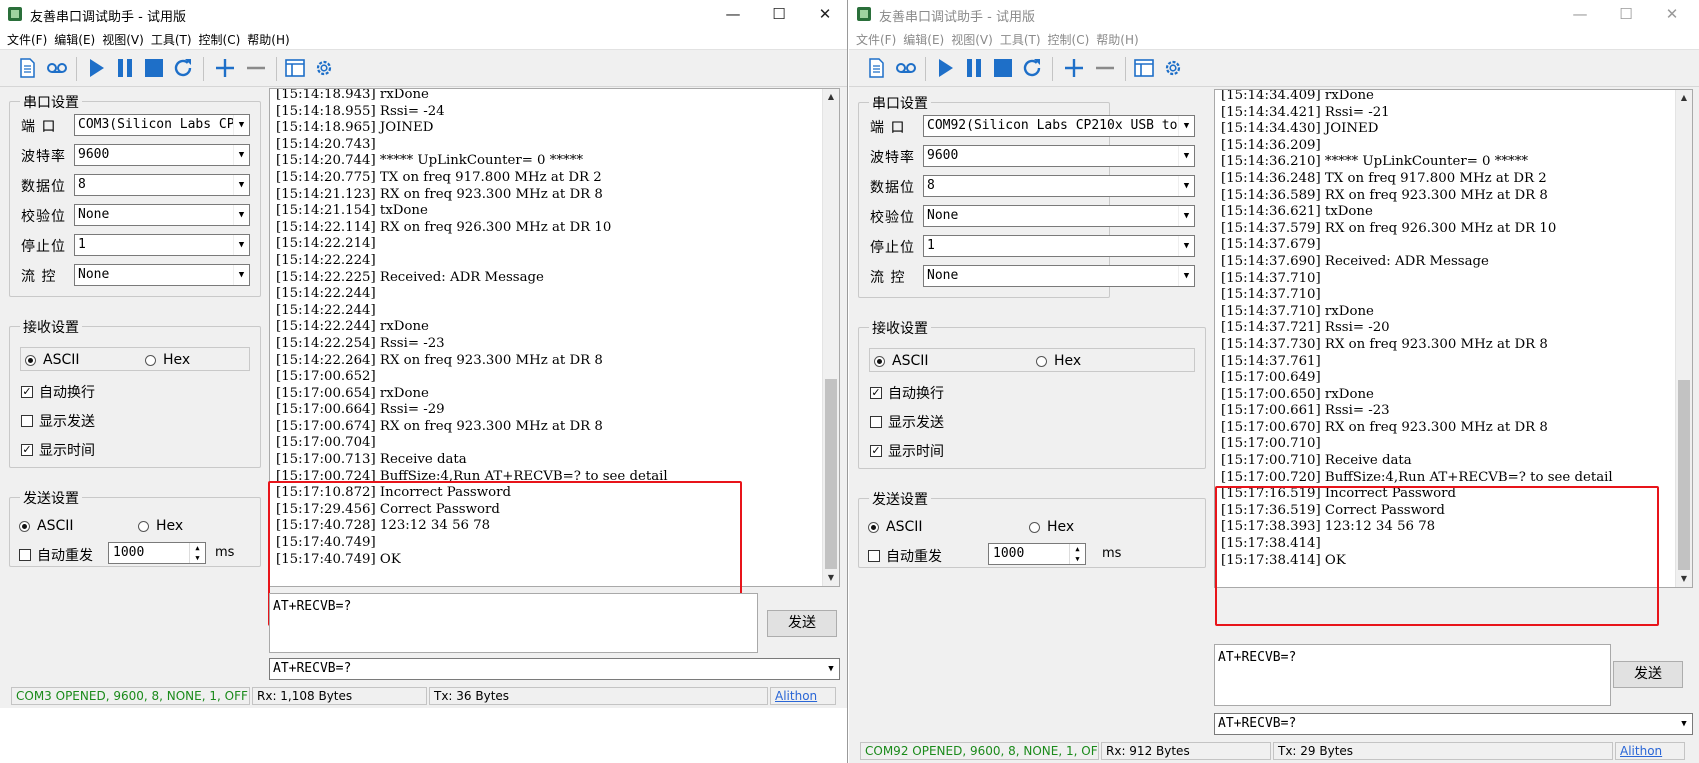 Image resolution: width=1699 pixels, height=763 pixels. Describe the element at coordinates (130, 696) in the screenshot. I see `port-status: COM3 OPENED, 9600, 8, NONE, 1, OFF` at that location.